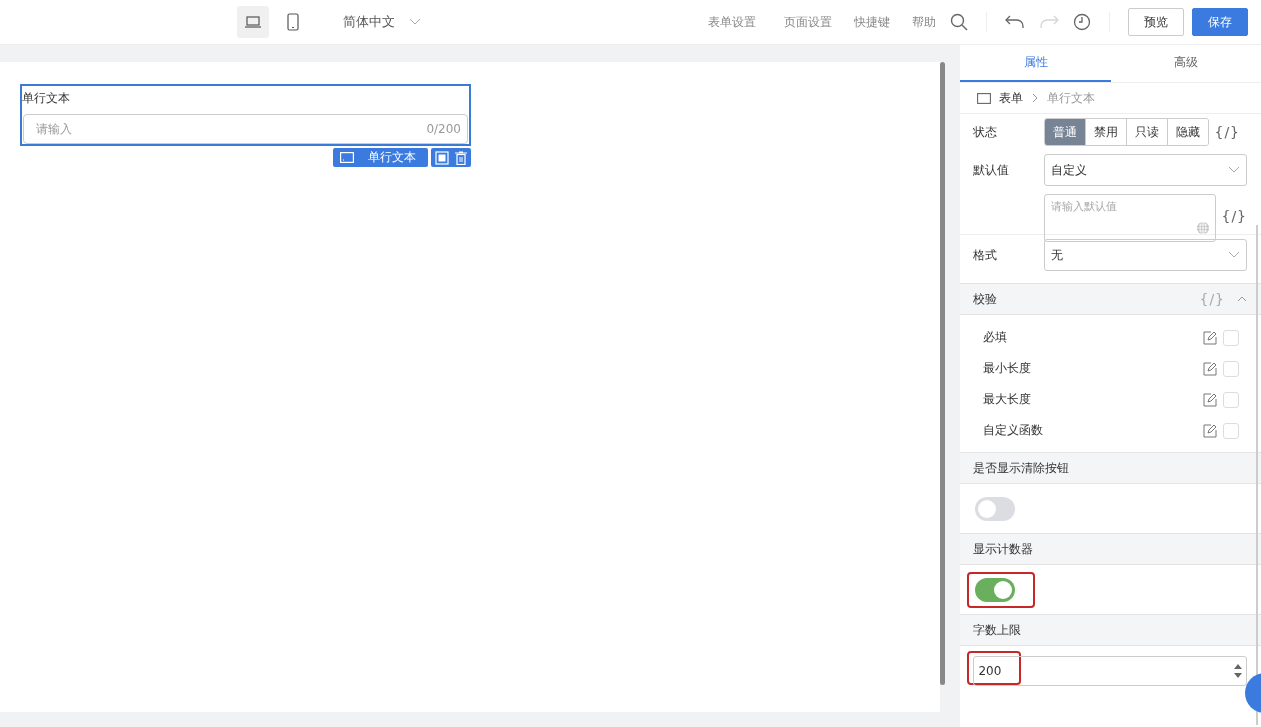 This screenshot has height=727, width=1261. Describe the element at coordinates (461, 157) in the screenshot. I see `delete-icon` at that location.